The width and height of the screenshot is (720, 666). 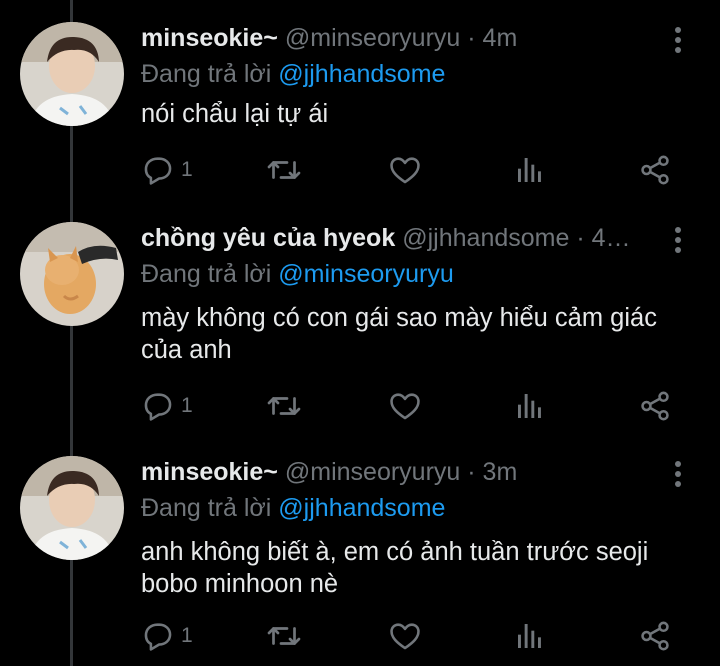 I want to click on replying-to: Đang trả lời @minseoryuryu, so click(x=297, y=274).